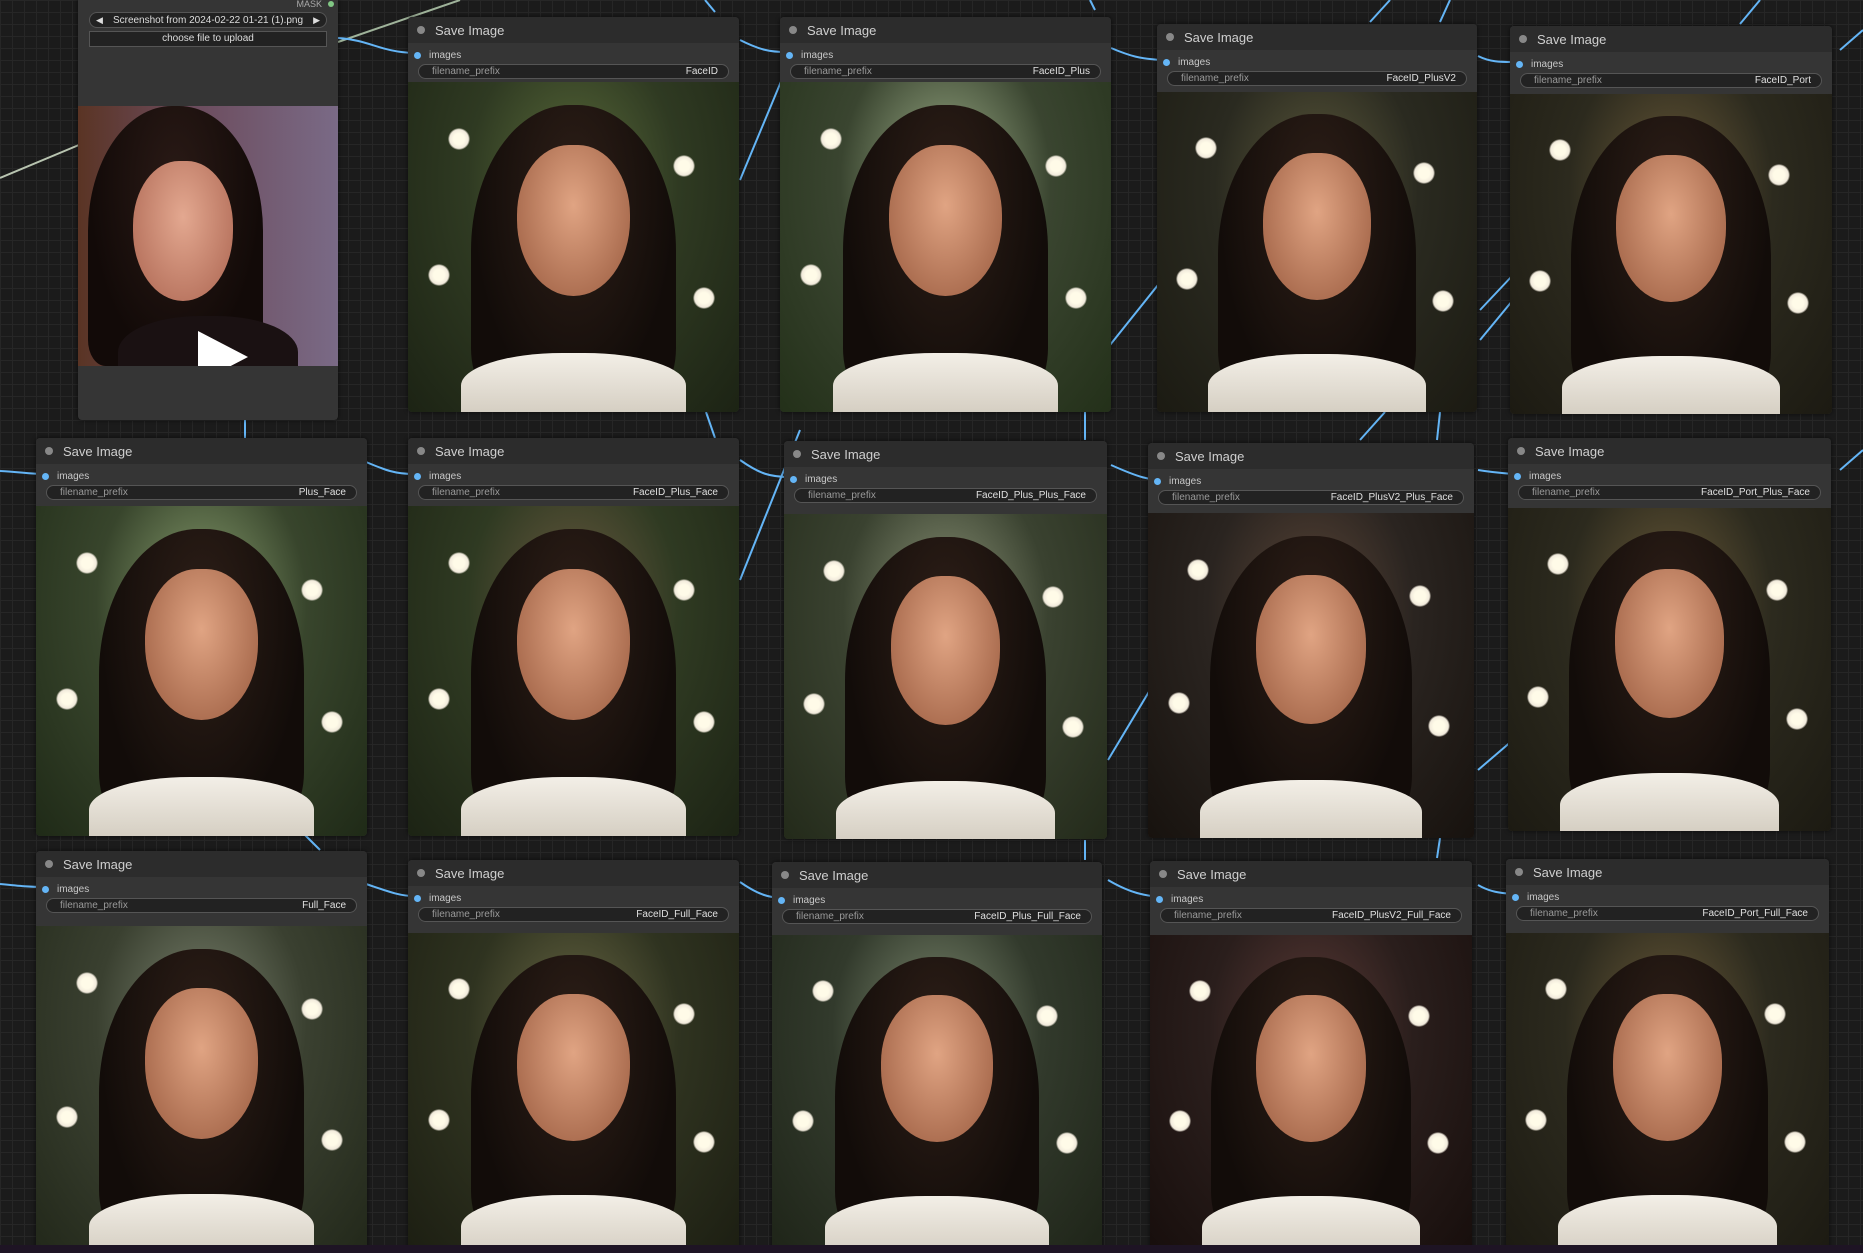 This screenshot has width=1863, height=1253. What do you see at coordinates (331, 4) in the screenshot?
I see `mask-output-slot` at bounding box center [331, 4].